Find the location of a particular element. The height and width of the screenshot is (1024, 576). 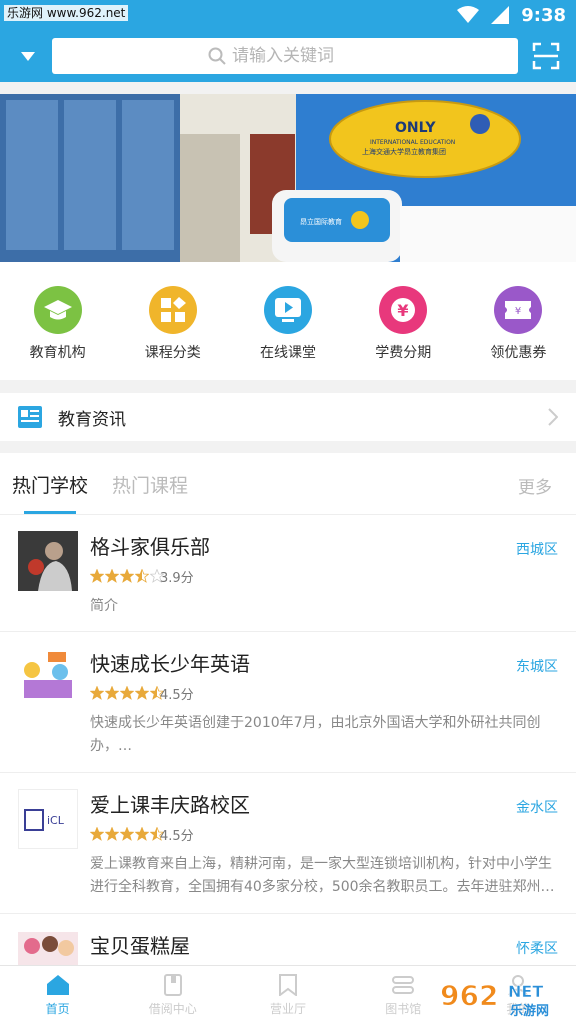

school-thumbnail: iCL is located at coordinates (48, 819).